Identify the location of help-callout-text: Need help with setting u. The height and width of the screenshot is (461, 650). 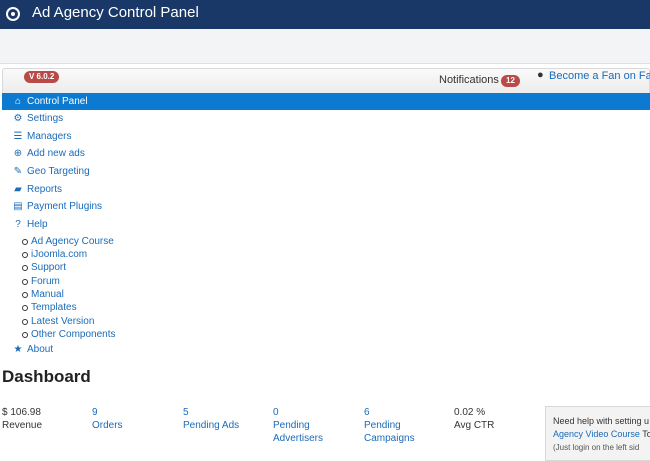
(601, 421).